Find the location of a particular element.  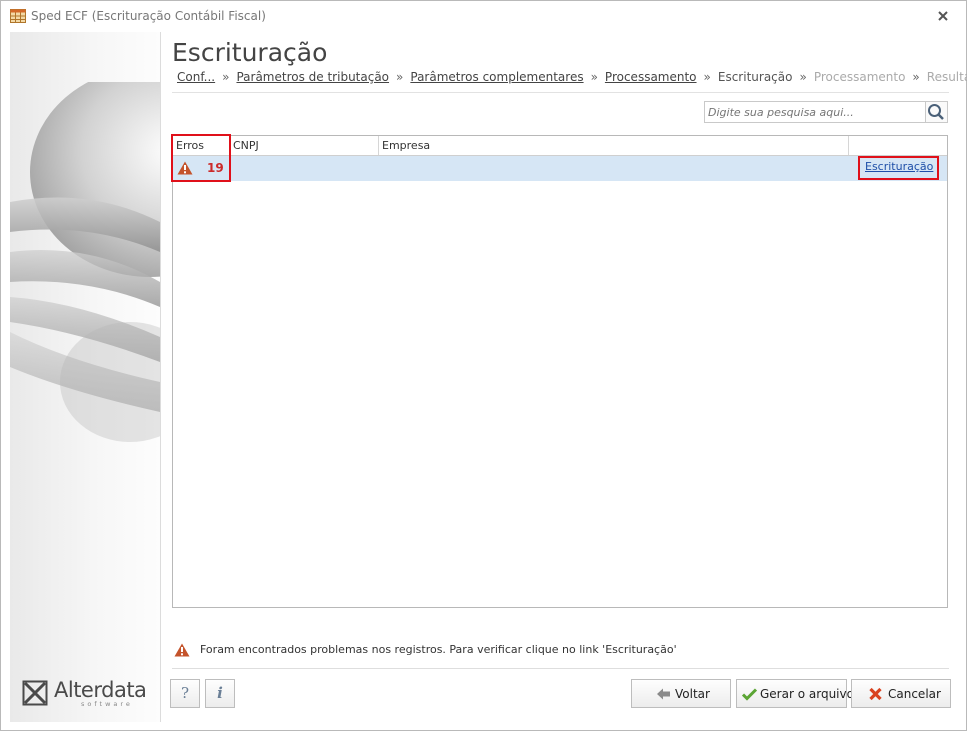

error-count: 19 is located at coordinates (215, 168).